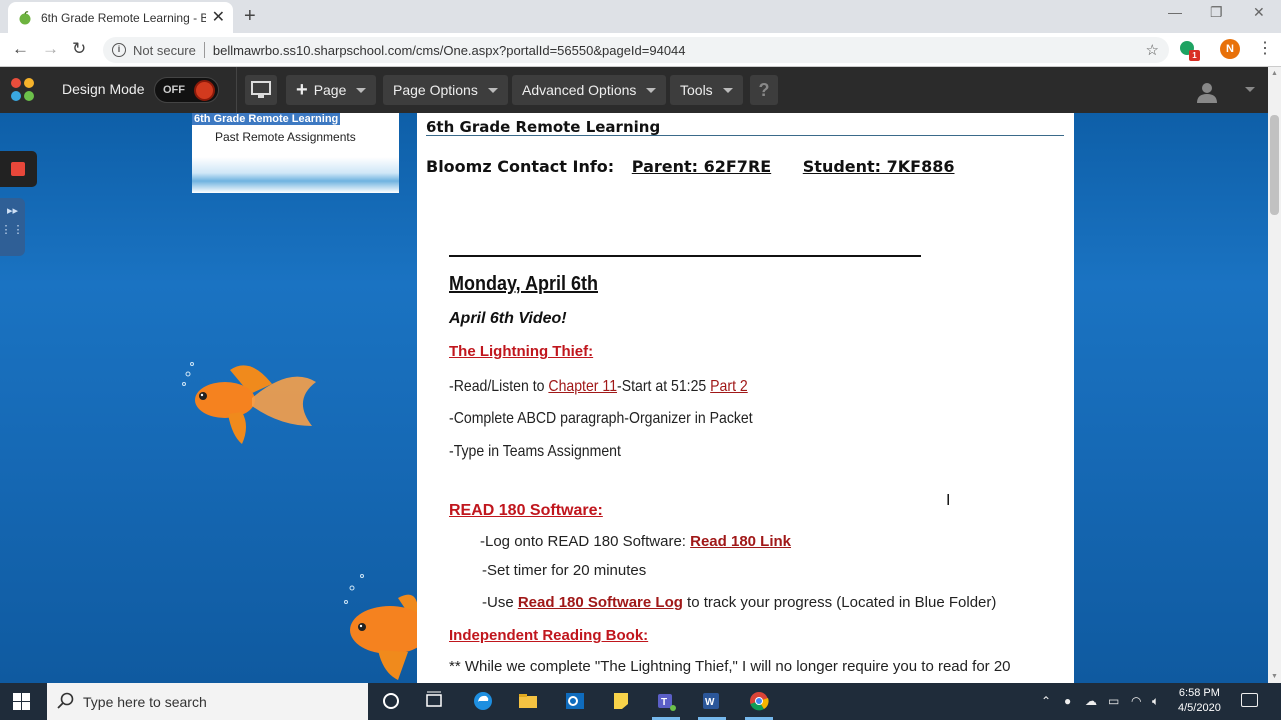 The image size is (1281, 720). Describe the element at coordinates (120, 17) in the screenshot. I see `browser-tab: 6th Grade Remote Learning - Bel ✕` at that location.